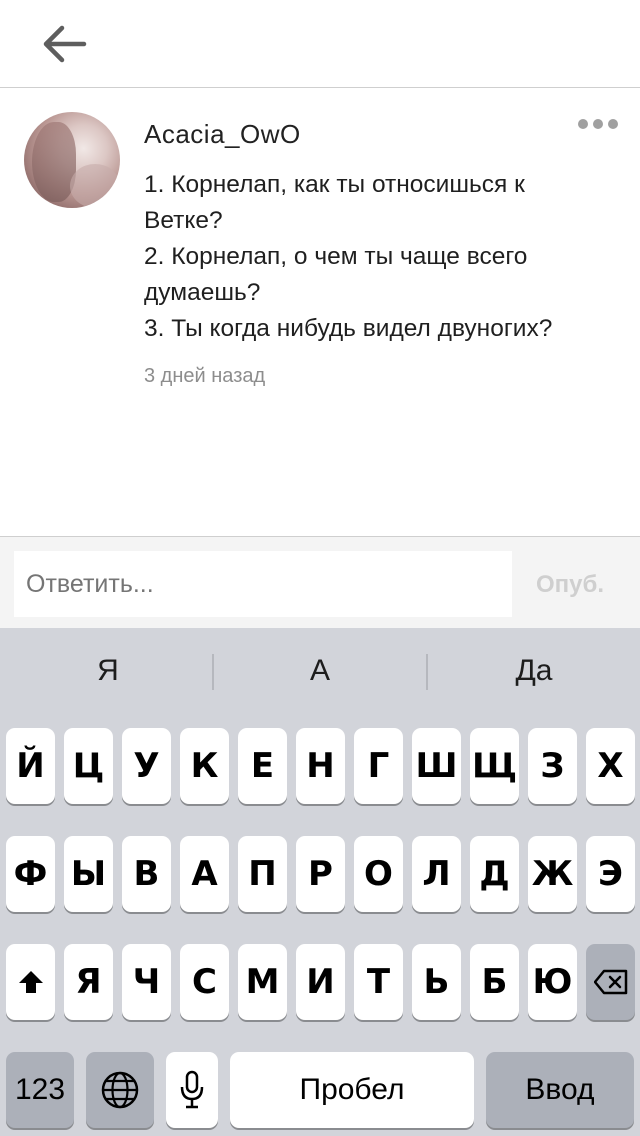 The width and height of the screenshot is (640, 1136). What do you see at coordinates (436, 766) in the screenshot?
I see `key: Ш` at bounding box center [436, 766].